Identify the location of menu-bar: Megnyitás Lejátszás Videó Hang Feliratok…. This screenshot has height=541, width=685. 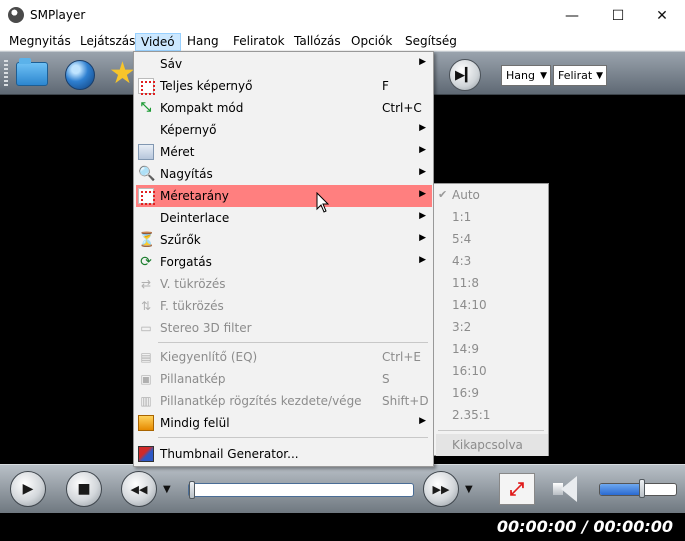
(342, 41).